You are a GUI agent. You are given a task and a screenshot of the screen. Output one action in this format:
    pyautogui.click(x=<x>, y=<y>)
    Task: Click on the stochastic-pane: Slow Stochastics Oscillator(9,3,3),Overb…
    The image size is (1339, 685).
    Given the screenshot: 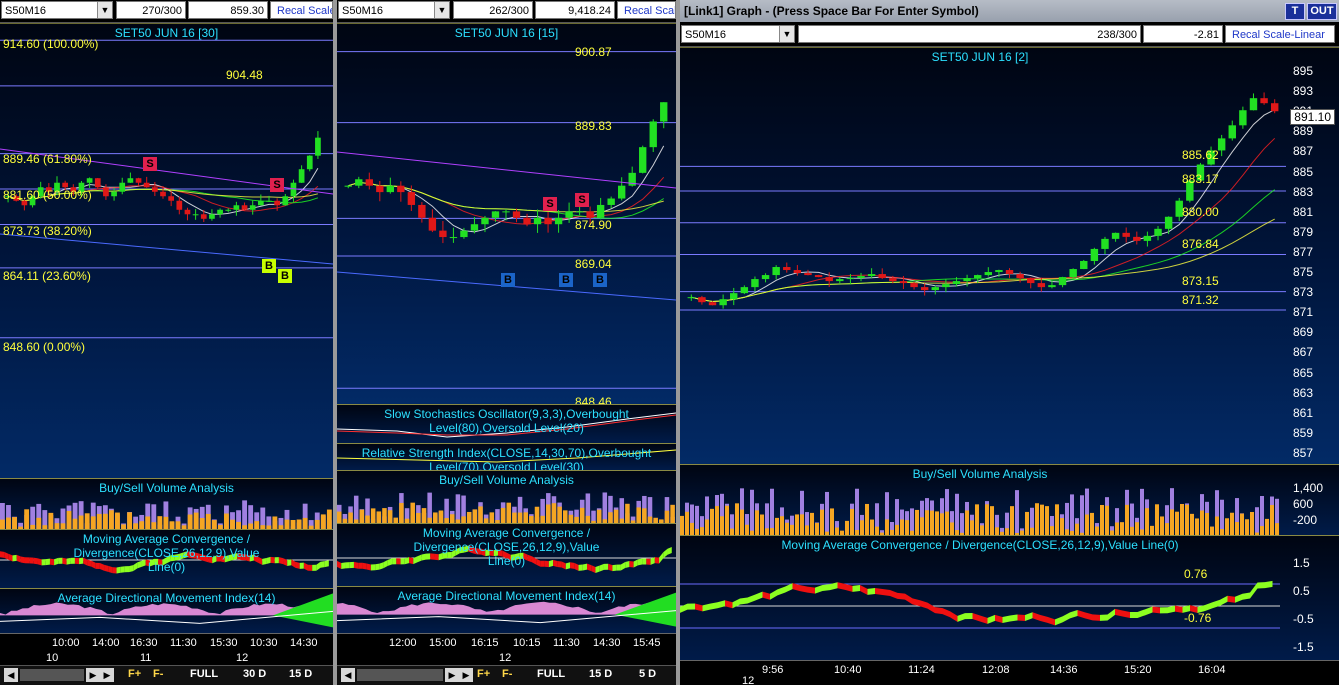 What is the action you would take?
    pyautogui.click(x=506, y=423)
    